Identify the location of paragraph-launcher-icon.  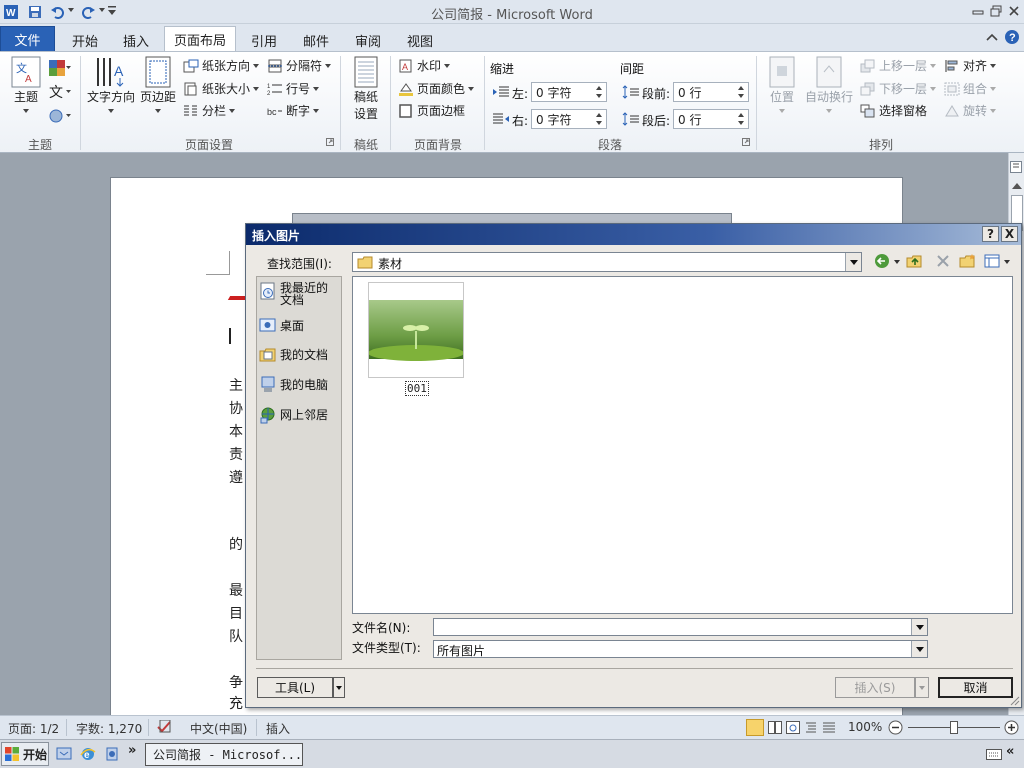
(746, 142).